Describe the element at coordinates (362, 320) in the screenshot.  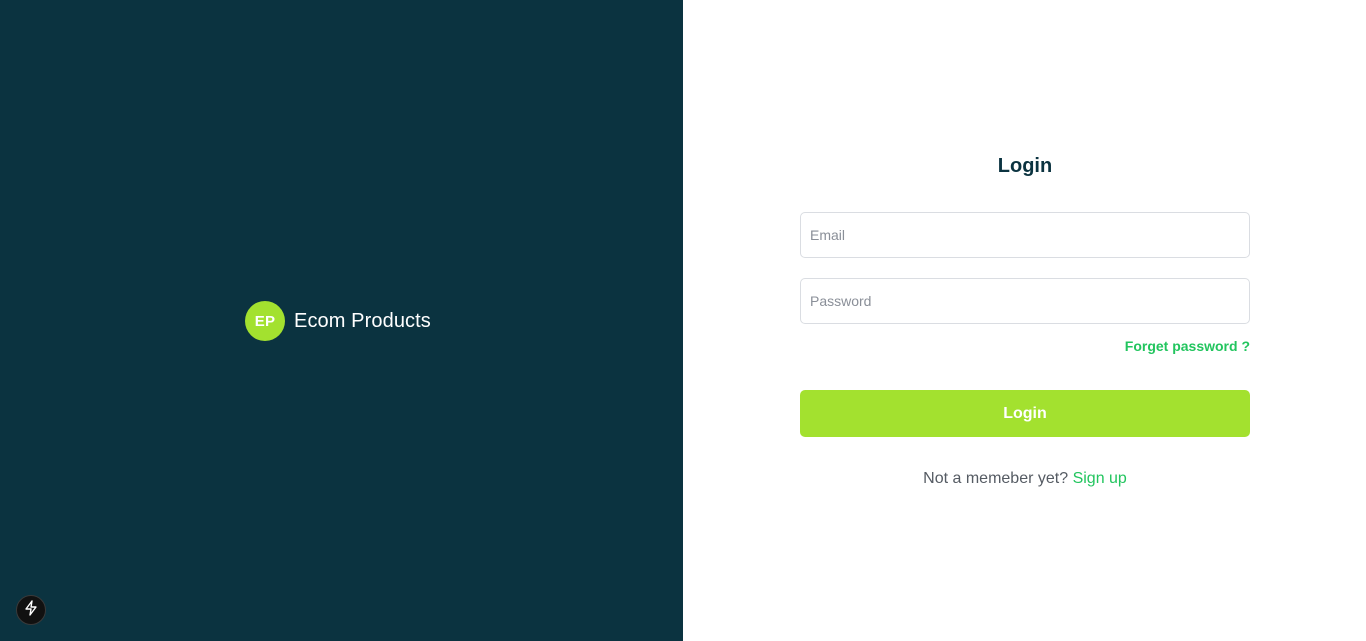
I see `brand-name: Ecom Products` at that location.